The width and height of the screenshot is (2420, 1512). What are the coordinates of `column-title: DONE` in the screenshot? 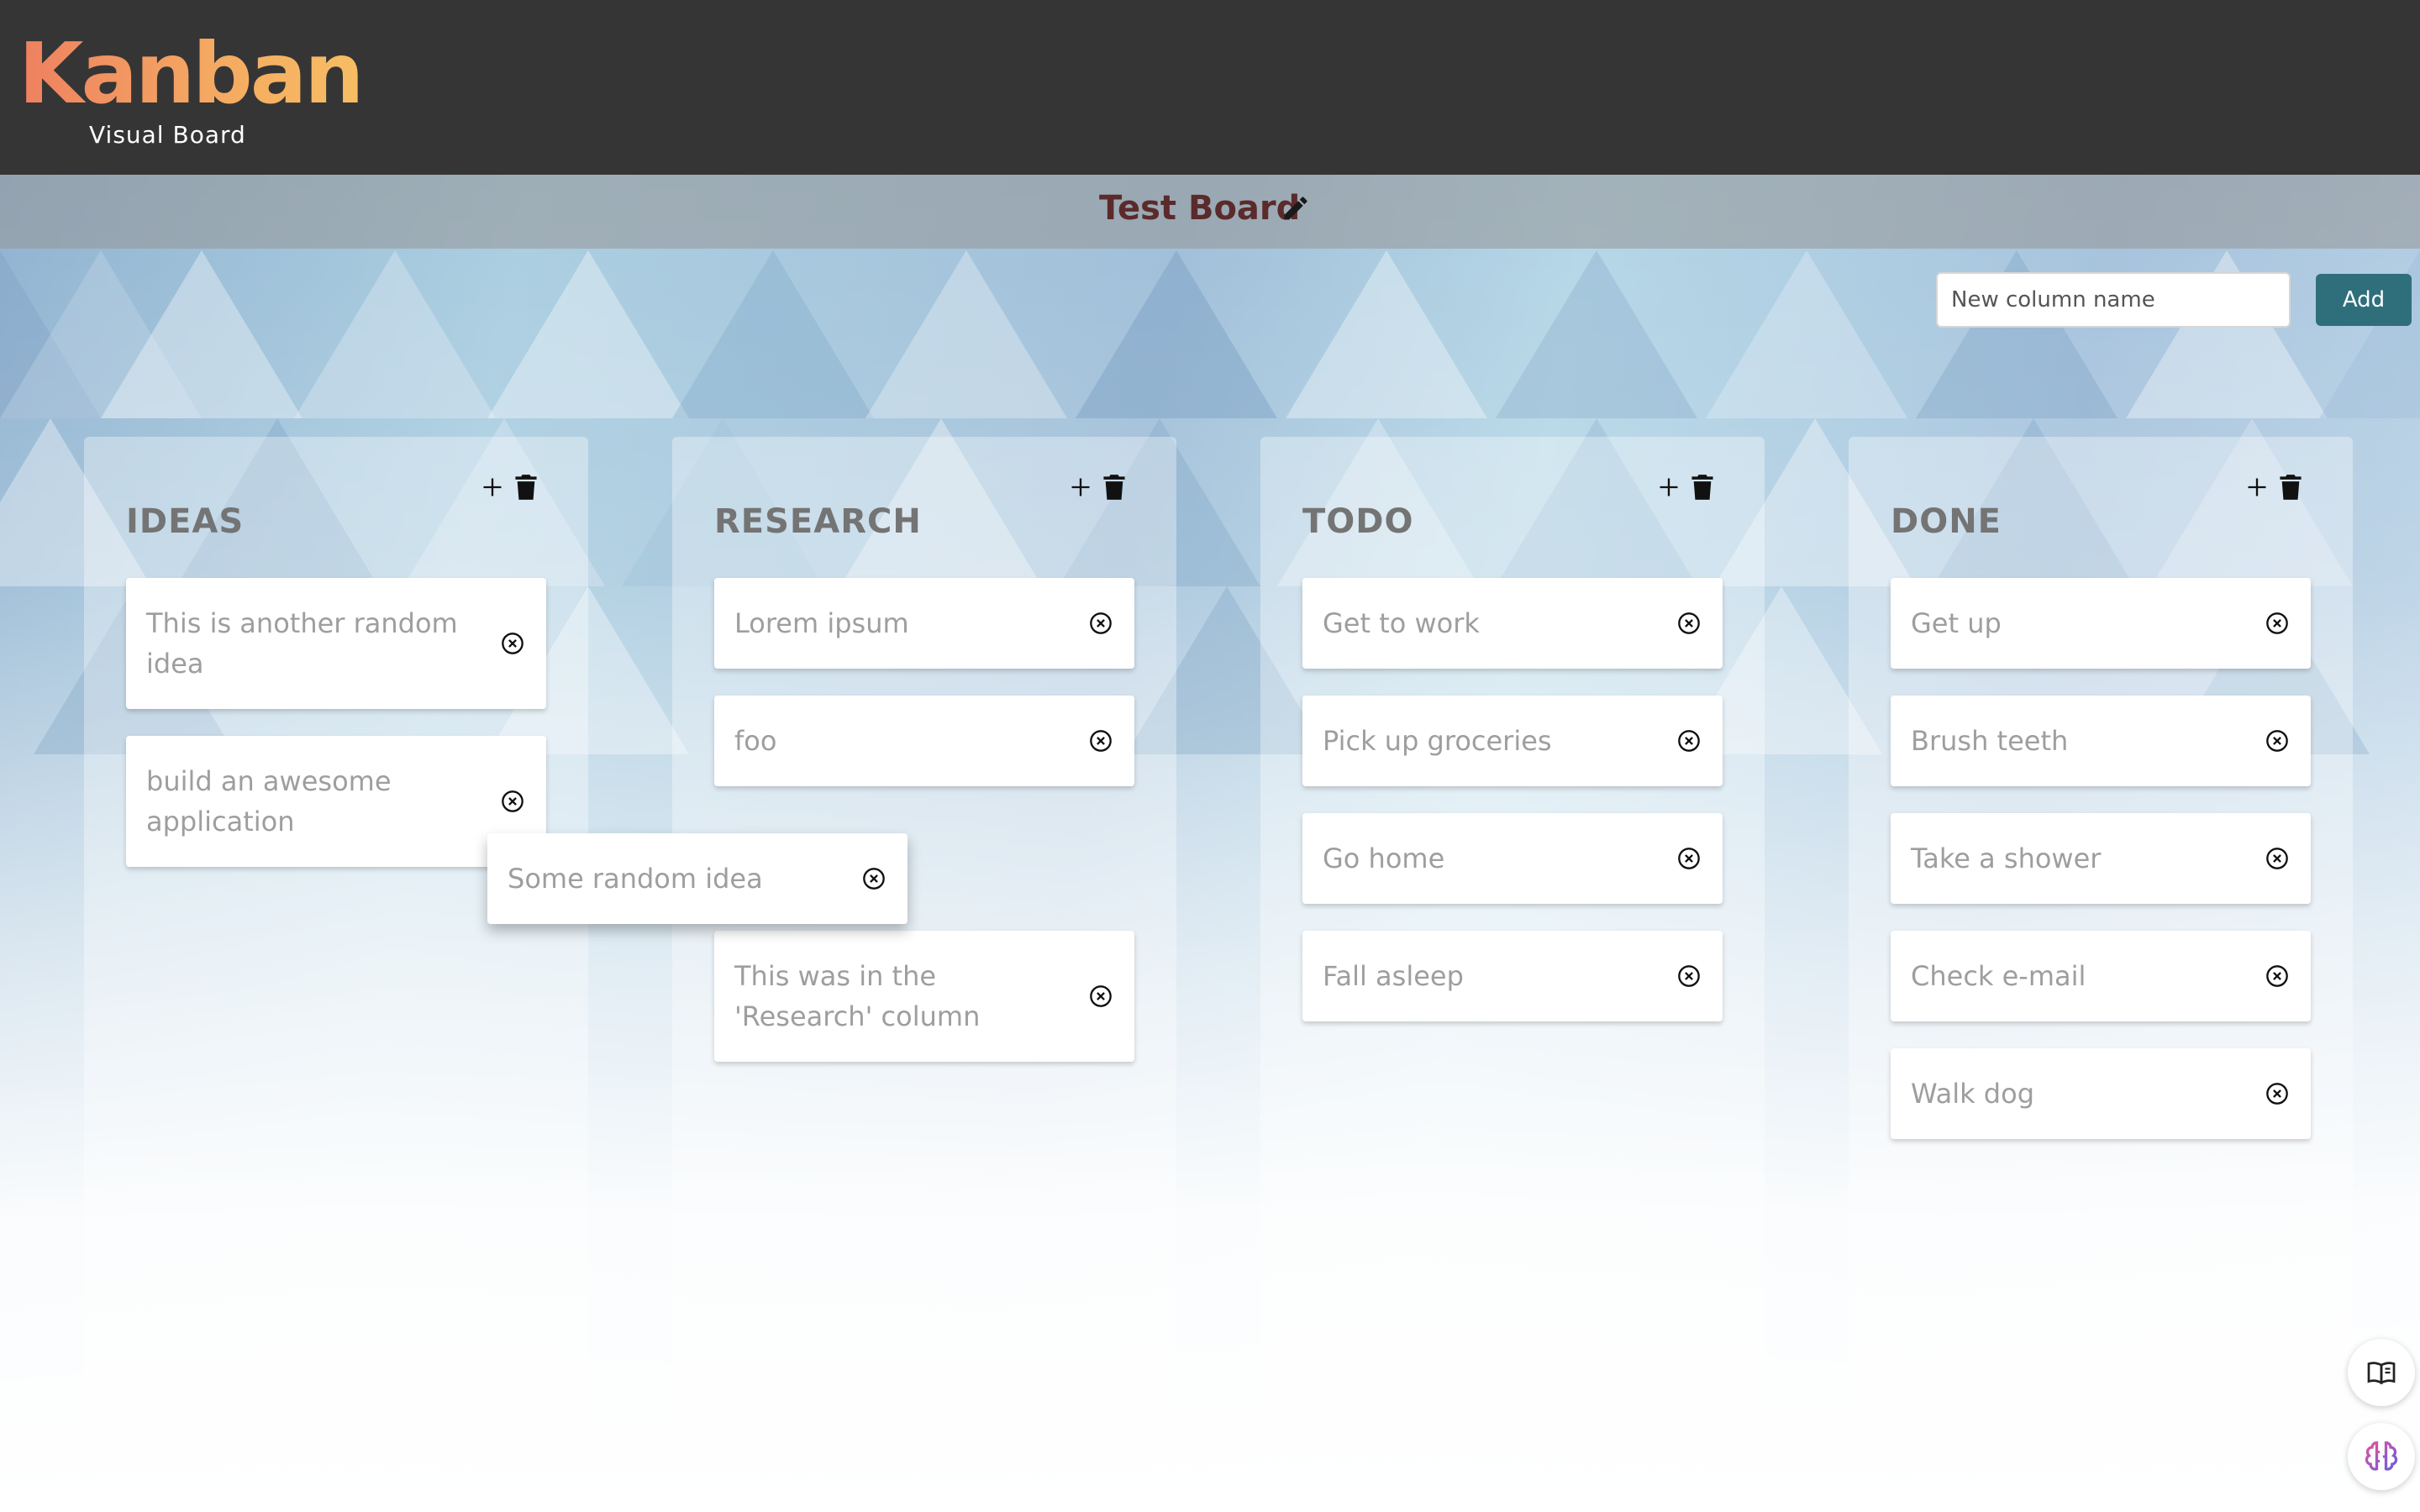 It's located at (1946, 521).